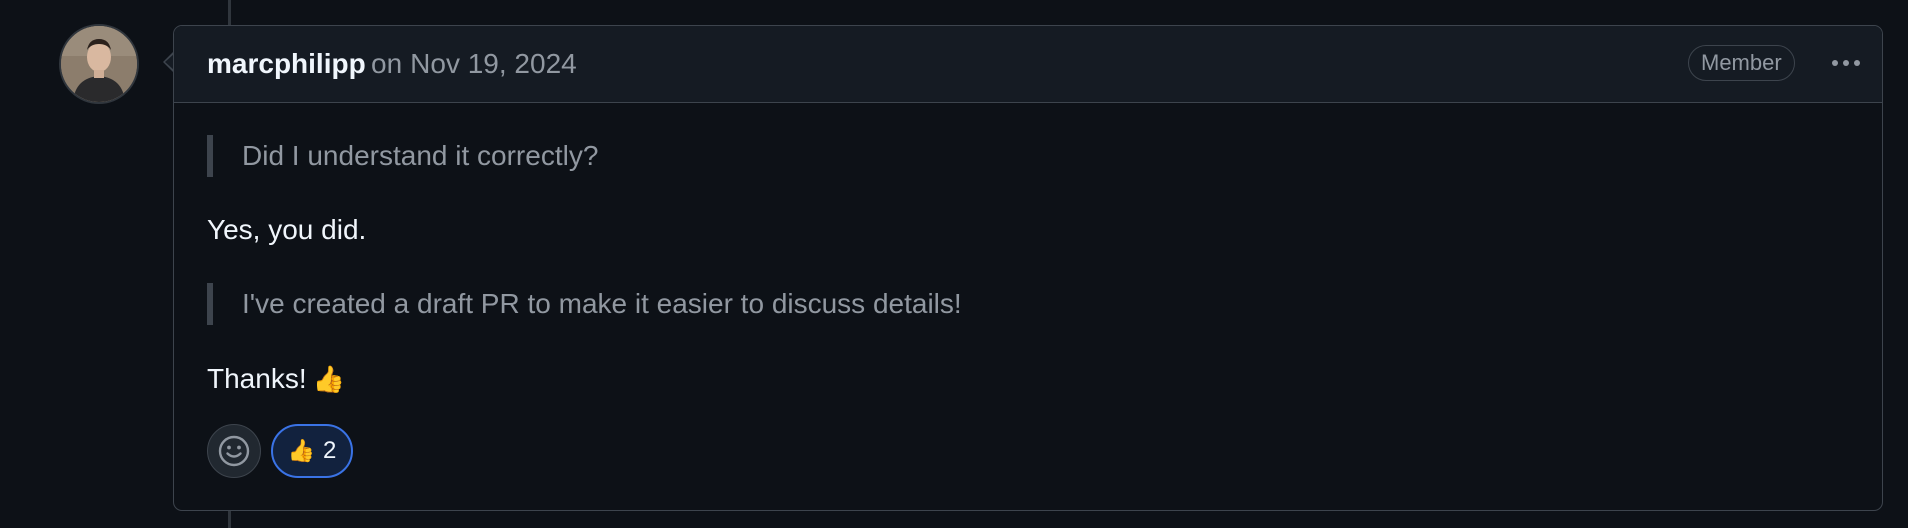 Image resolution: width=1908 pixels, height=528 pixels. What do you see at coordinates (257, 378) in the screenshot?
I see `comment-paragraph-text: Thanks!` at bounding box center [257, 378].